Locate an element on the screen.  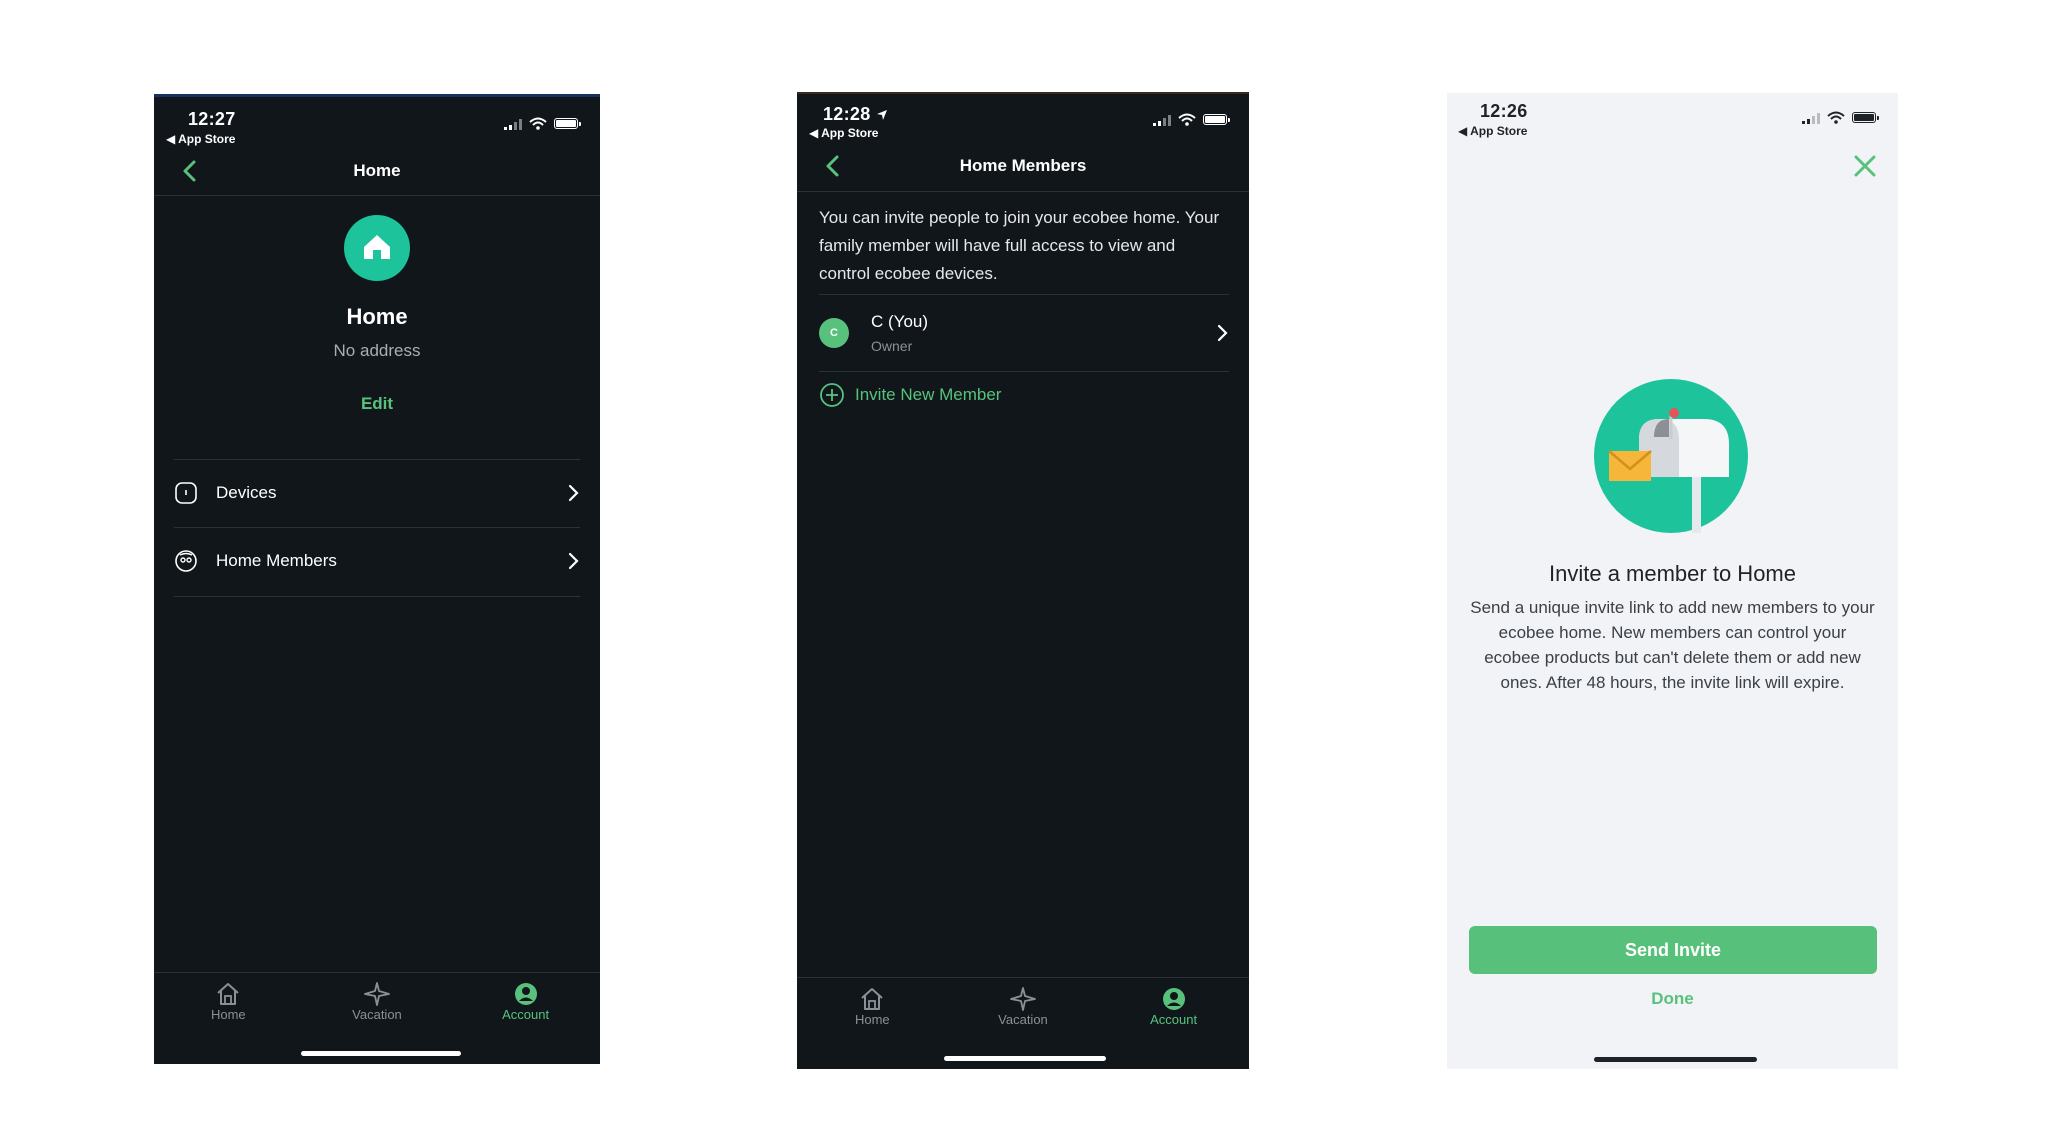
member-avatar: C is located at coordinates (834, 332).